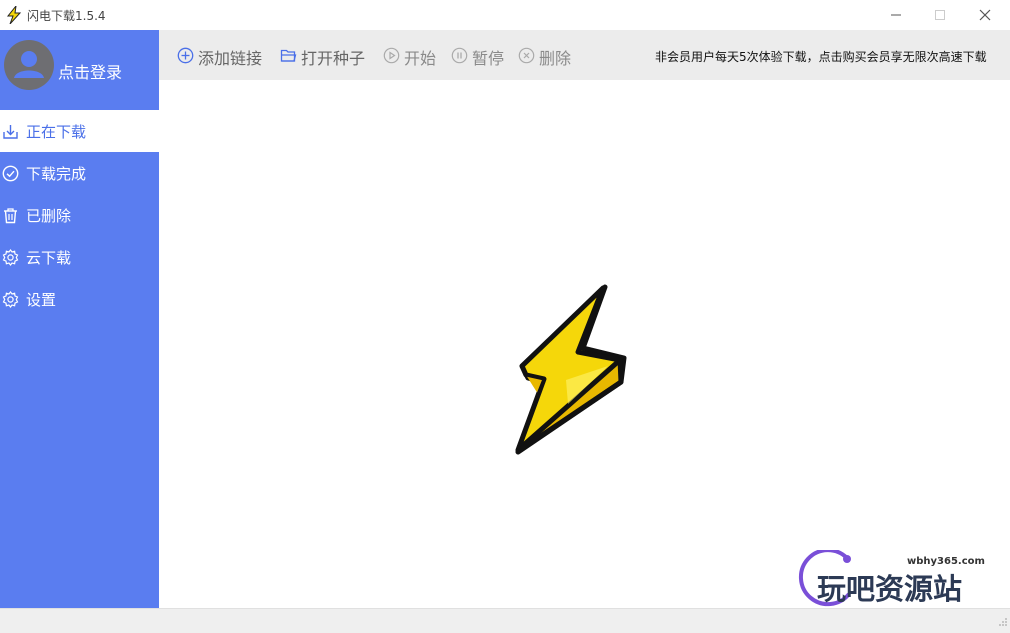 Image resolution: width=1010 pixels, height=633 pixels. What do you see at coordinates (79, 299) in the screenshot?
I see `sidebar-item-settings: 设置` at bounding box center [79, 299].